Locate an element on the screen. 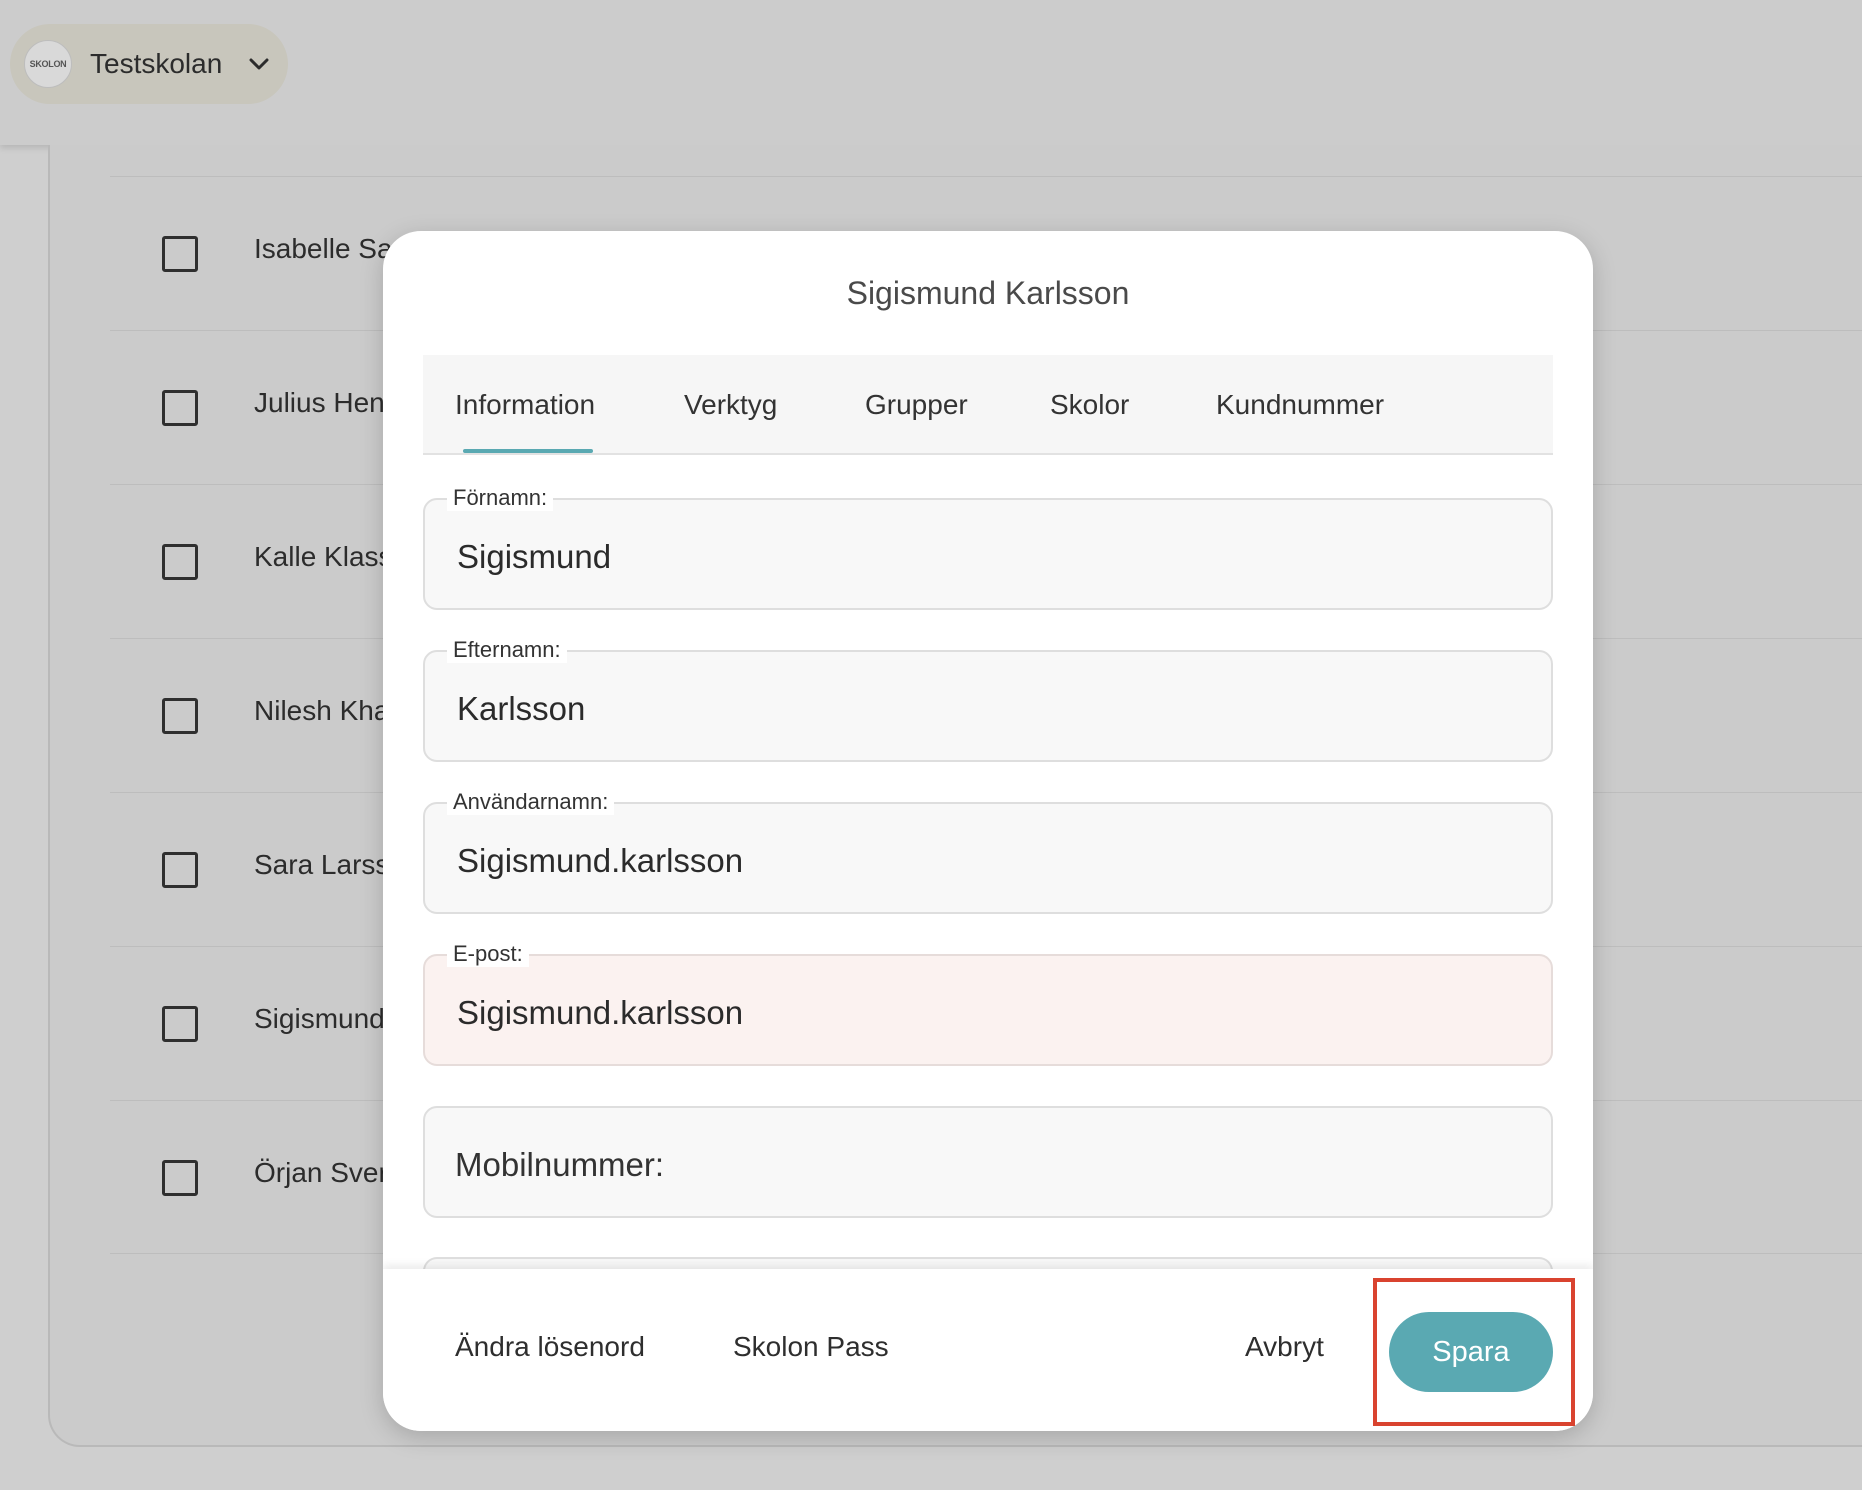 The height and width of the screenshot is (1490, 1862). mobile-field: Mobilnummer: is located at coordinates (988, 1162).